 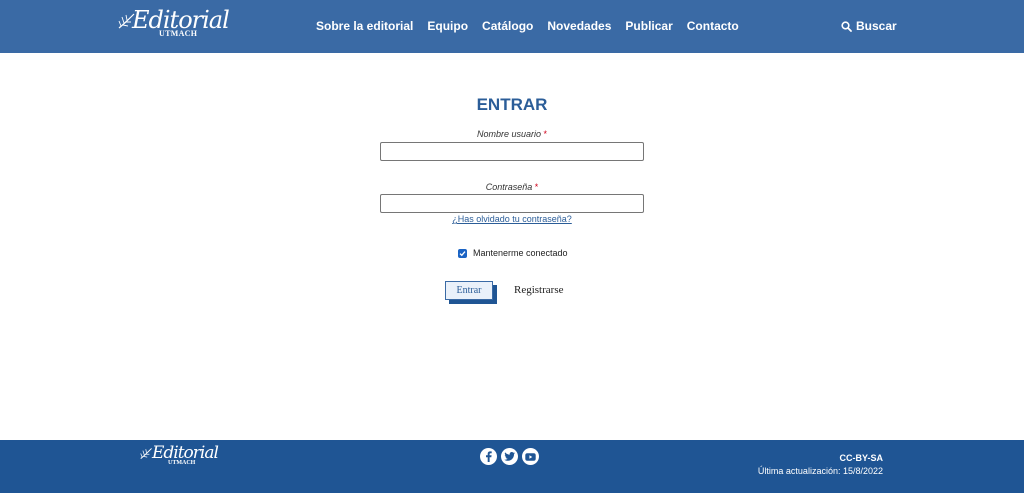 What do you see at coordinates (364, 26) in the screenshot?
I see `nav-sobre-la-editorial: Sobre la editorial` at bounding box center [364, 26].